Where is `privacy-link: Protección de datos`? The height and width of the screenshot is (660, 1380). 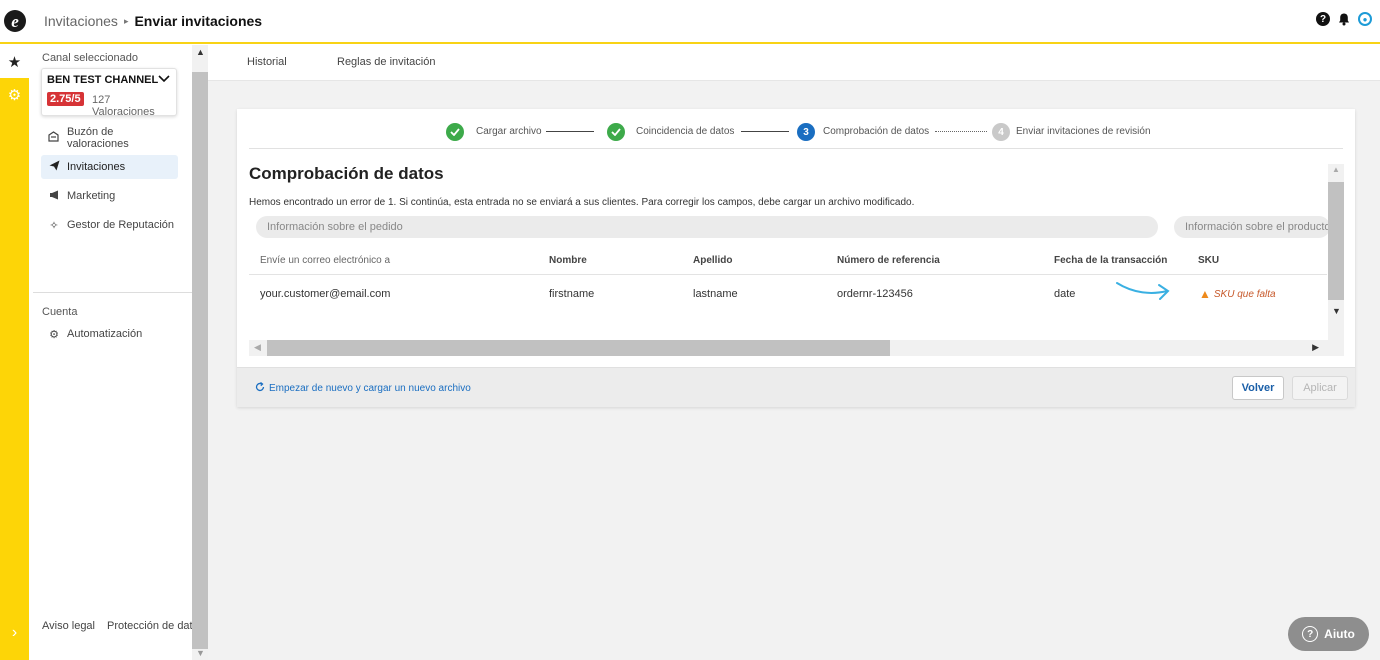 privacy-link: Protección de datos is located at coordinates (155, 626).